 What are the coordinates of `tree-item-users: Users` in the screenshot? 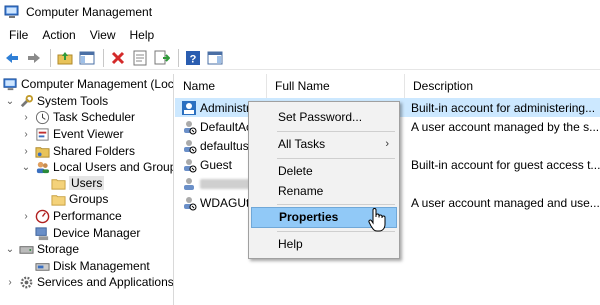 It's located at (77, 183).